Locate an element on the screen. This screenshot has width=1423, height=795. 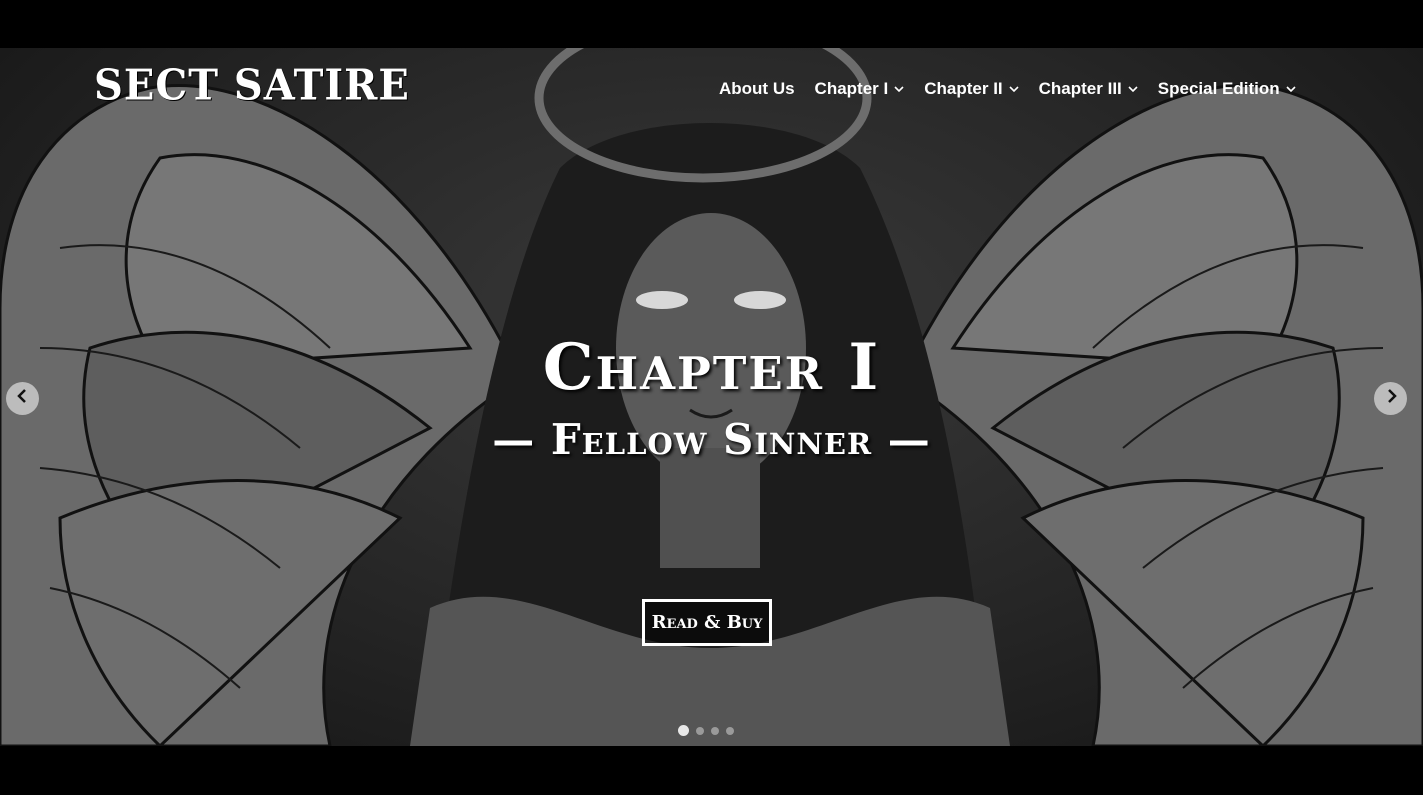
nav-chapter-iii: Chapter III is located at coordinates (1088, 89).